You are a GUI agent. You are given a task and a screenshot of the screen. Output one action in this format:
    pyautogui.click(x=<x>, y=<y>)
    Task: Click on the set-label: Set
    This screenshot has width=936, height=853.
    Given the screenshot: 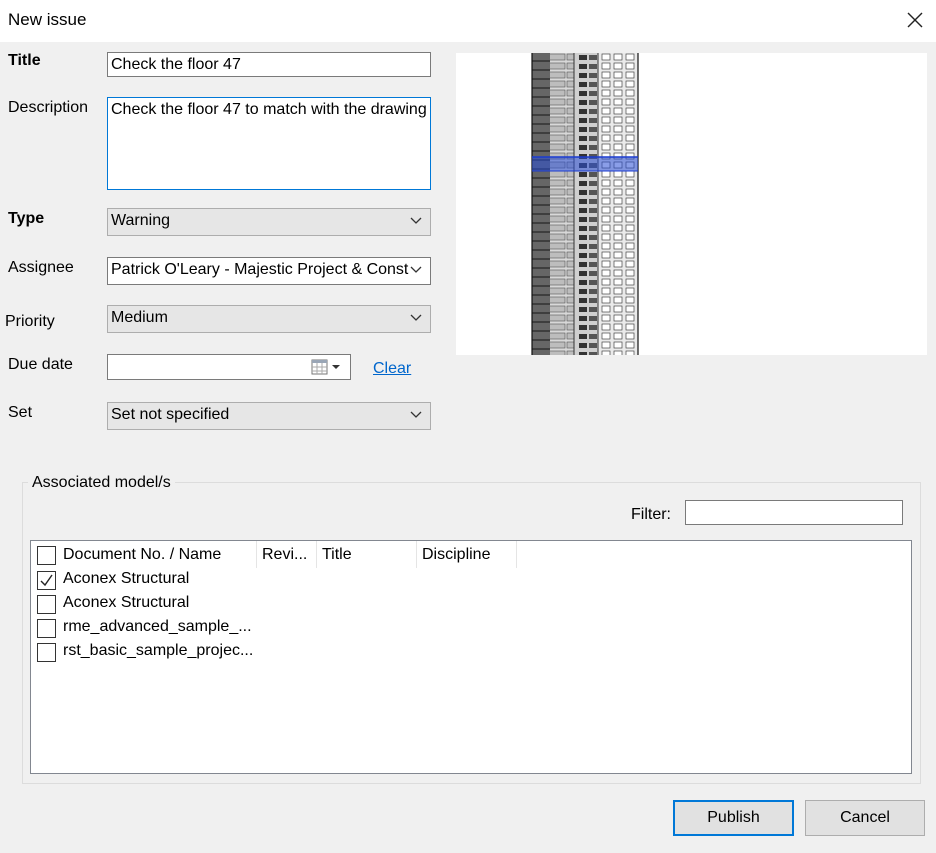 What is the action you would take?
    pyautogui.click(x=20, y=412)
    